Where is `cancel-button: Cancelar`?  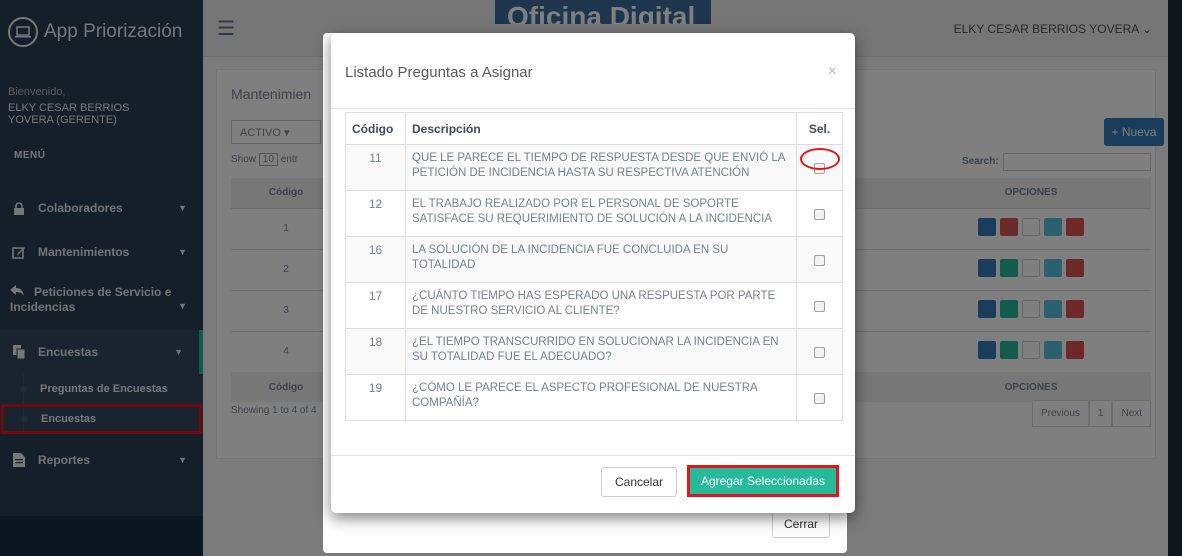
cancel-button: Cancelar is located at coordinates (639, 482).